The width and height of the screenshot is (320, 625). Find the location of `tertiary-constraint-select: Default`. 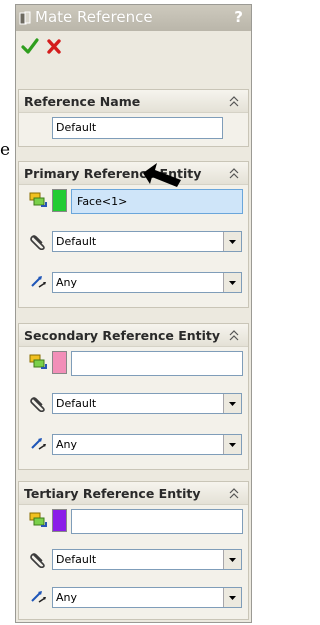

tertiary-constraint-select: Default is located at coordinates (147, 559).